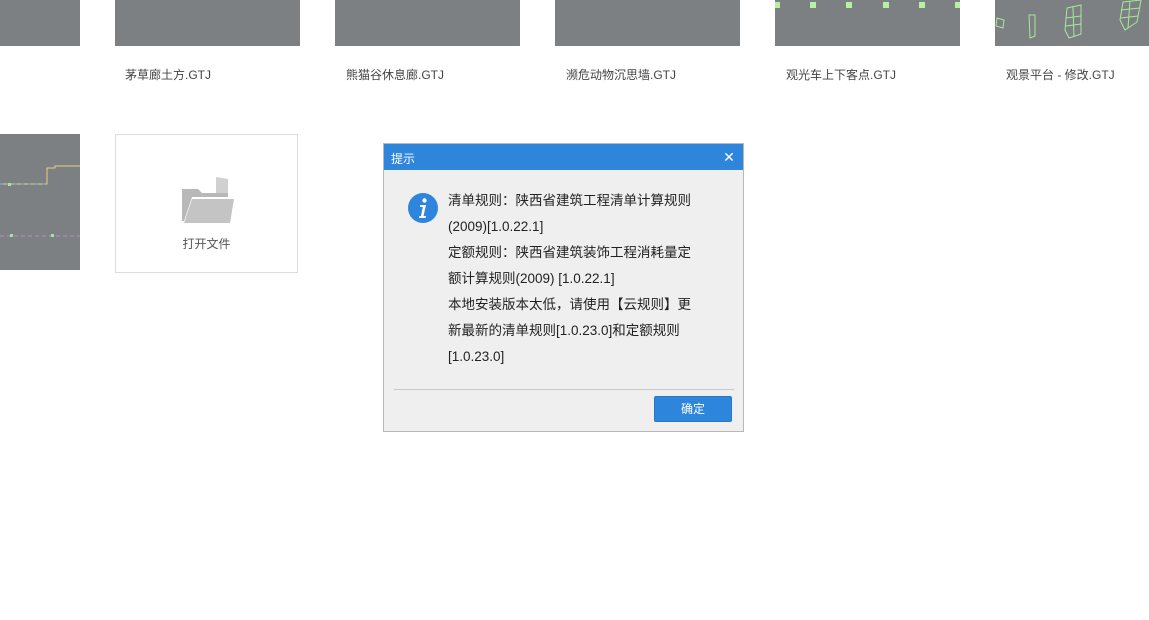 This screenshot has width=1149, height=620. I want to click on open-file-label: 打开文件, so click(206, 244).